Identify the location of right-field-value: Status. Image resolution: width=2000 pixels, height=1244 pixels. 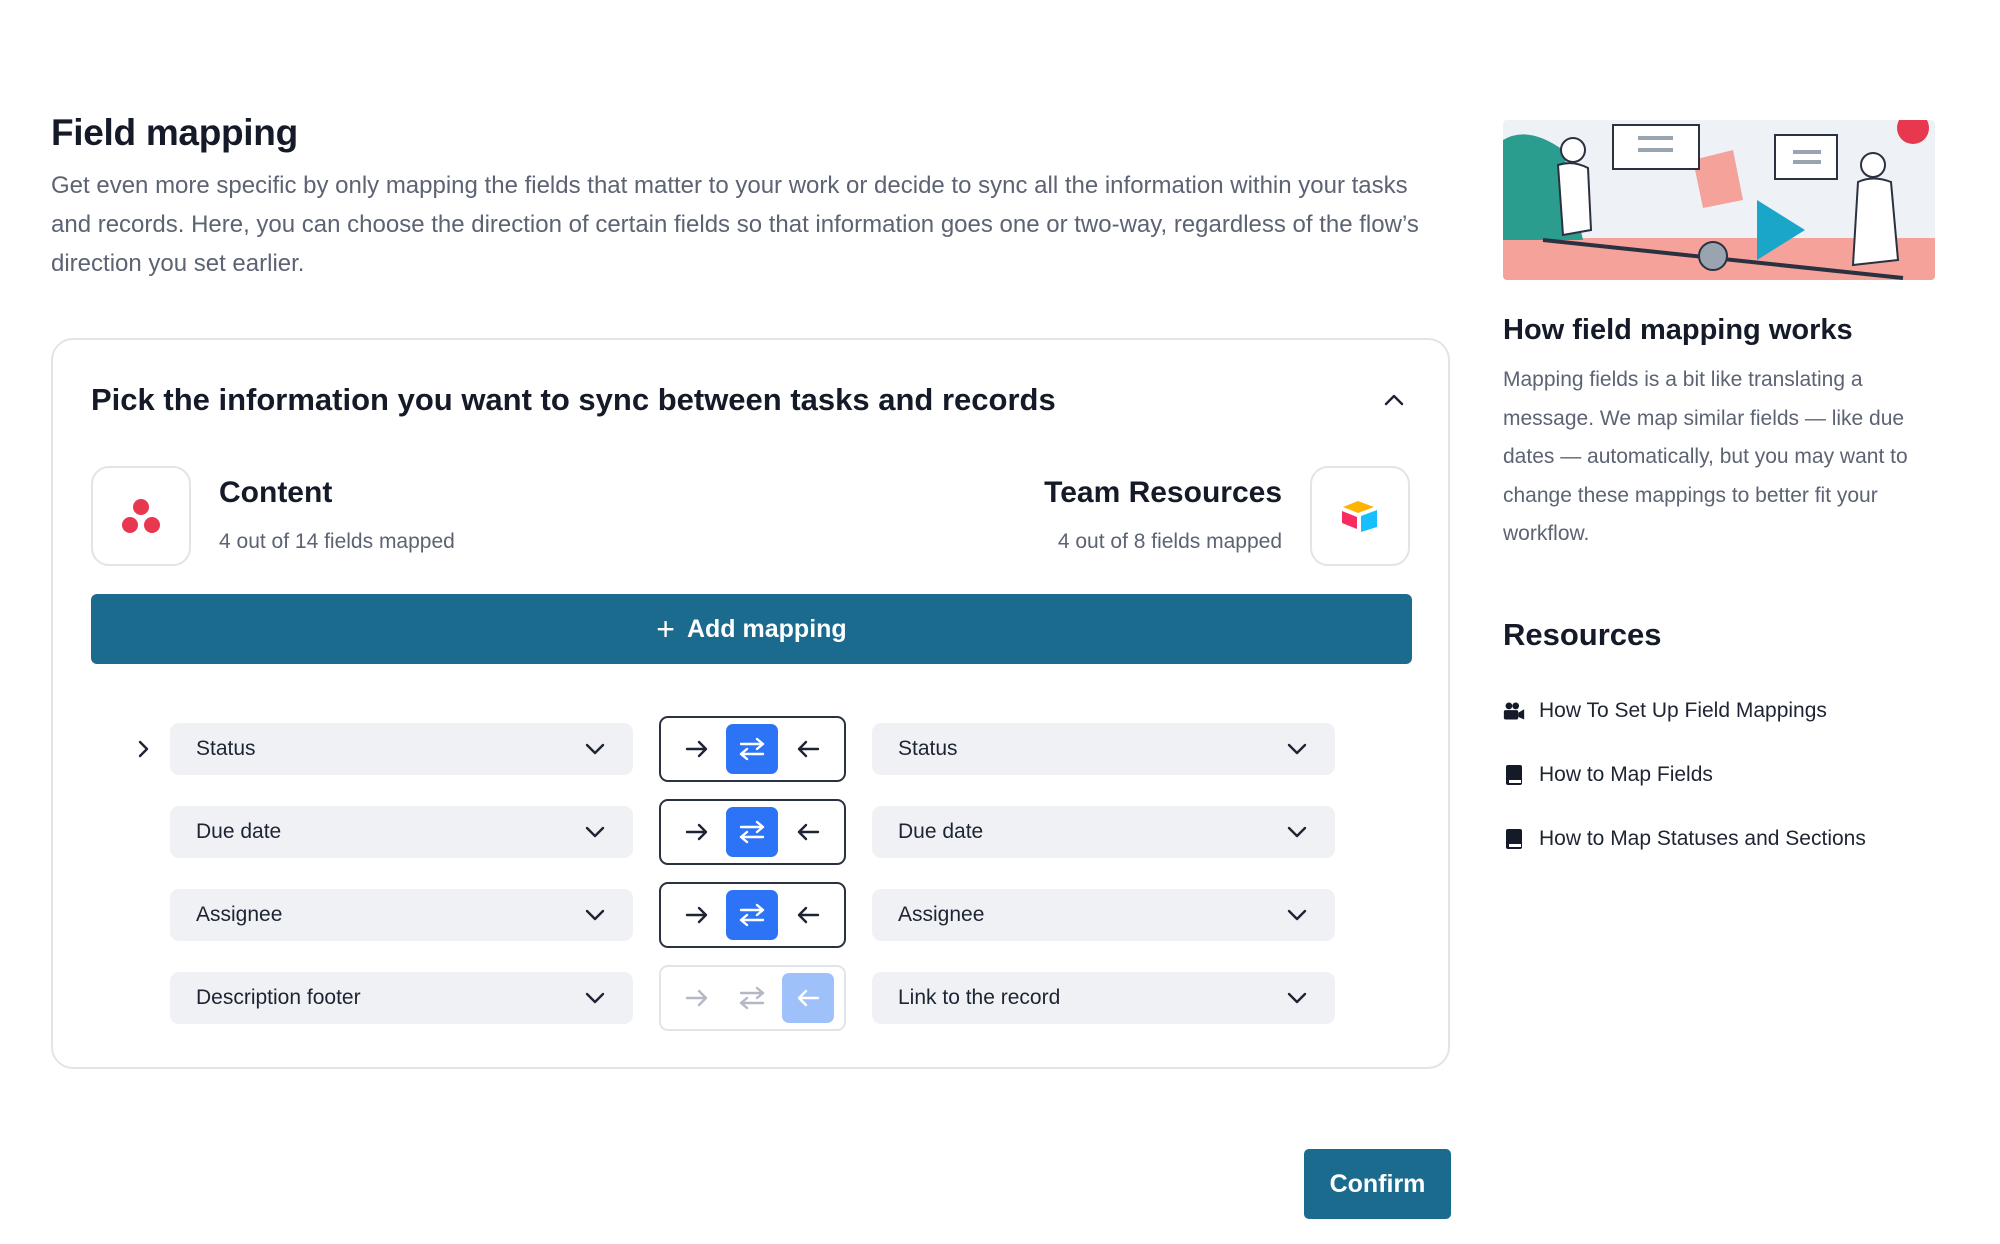
(928, 748).